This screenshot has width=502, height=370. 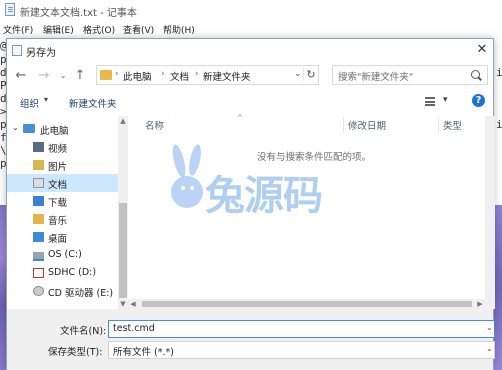 What do you see at coordinates (489, 348) in the screenshot?
I see `filetype-dropdown-icon: ⌄` at bounding box center [489, 348].